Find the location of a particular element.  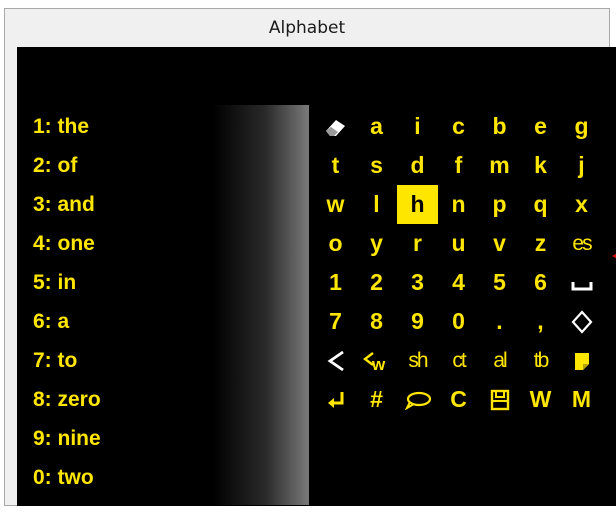

prediction-item: 8: zero is located at coordinates (128, 399).